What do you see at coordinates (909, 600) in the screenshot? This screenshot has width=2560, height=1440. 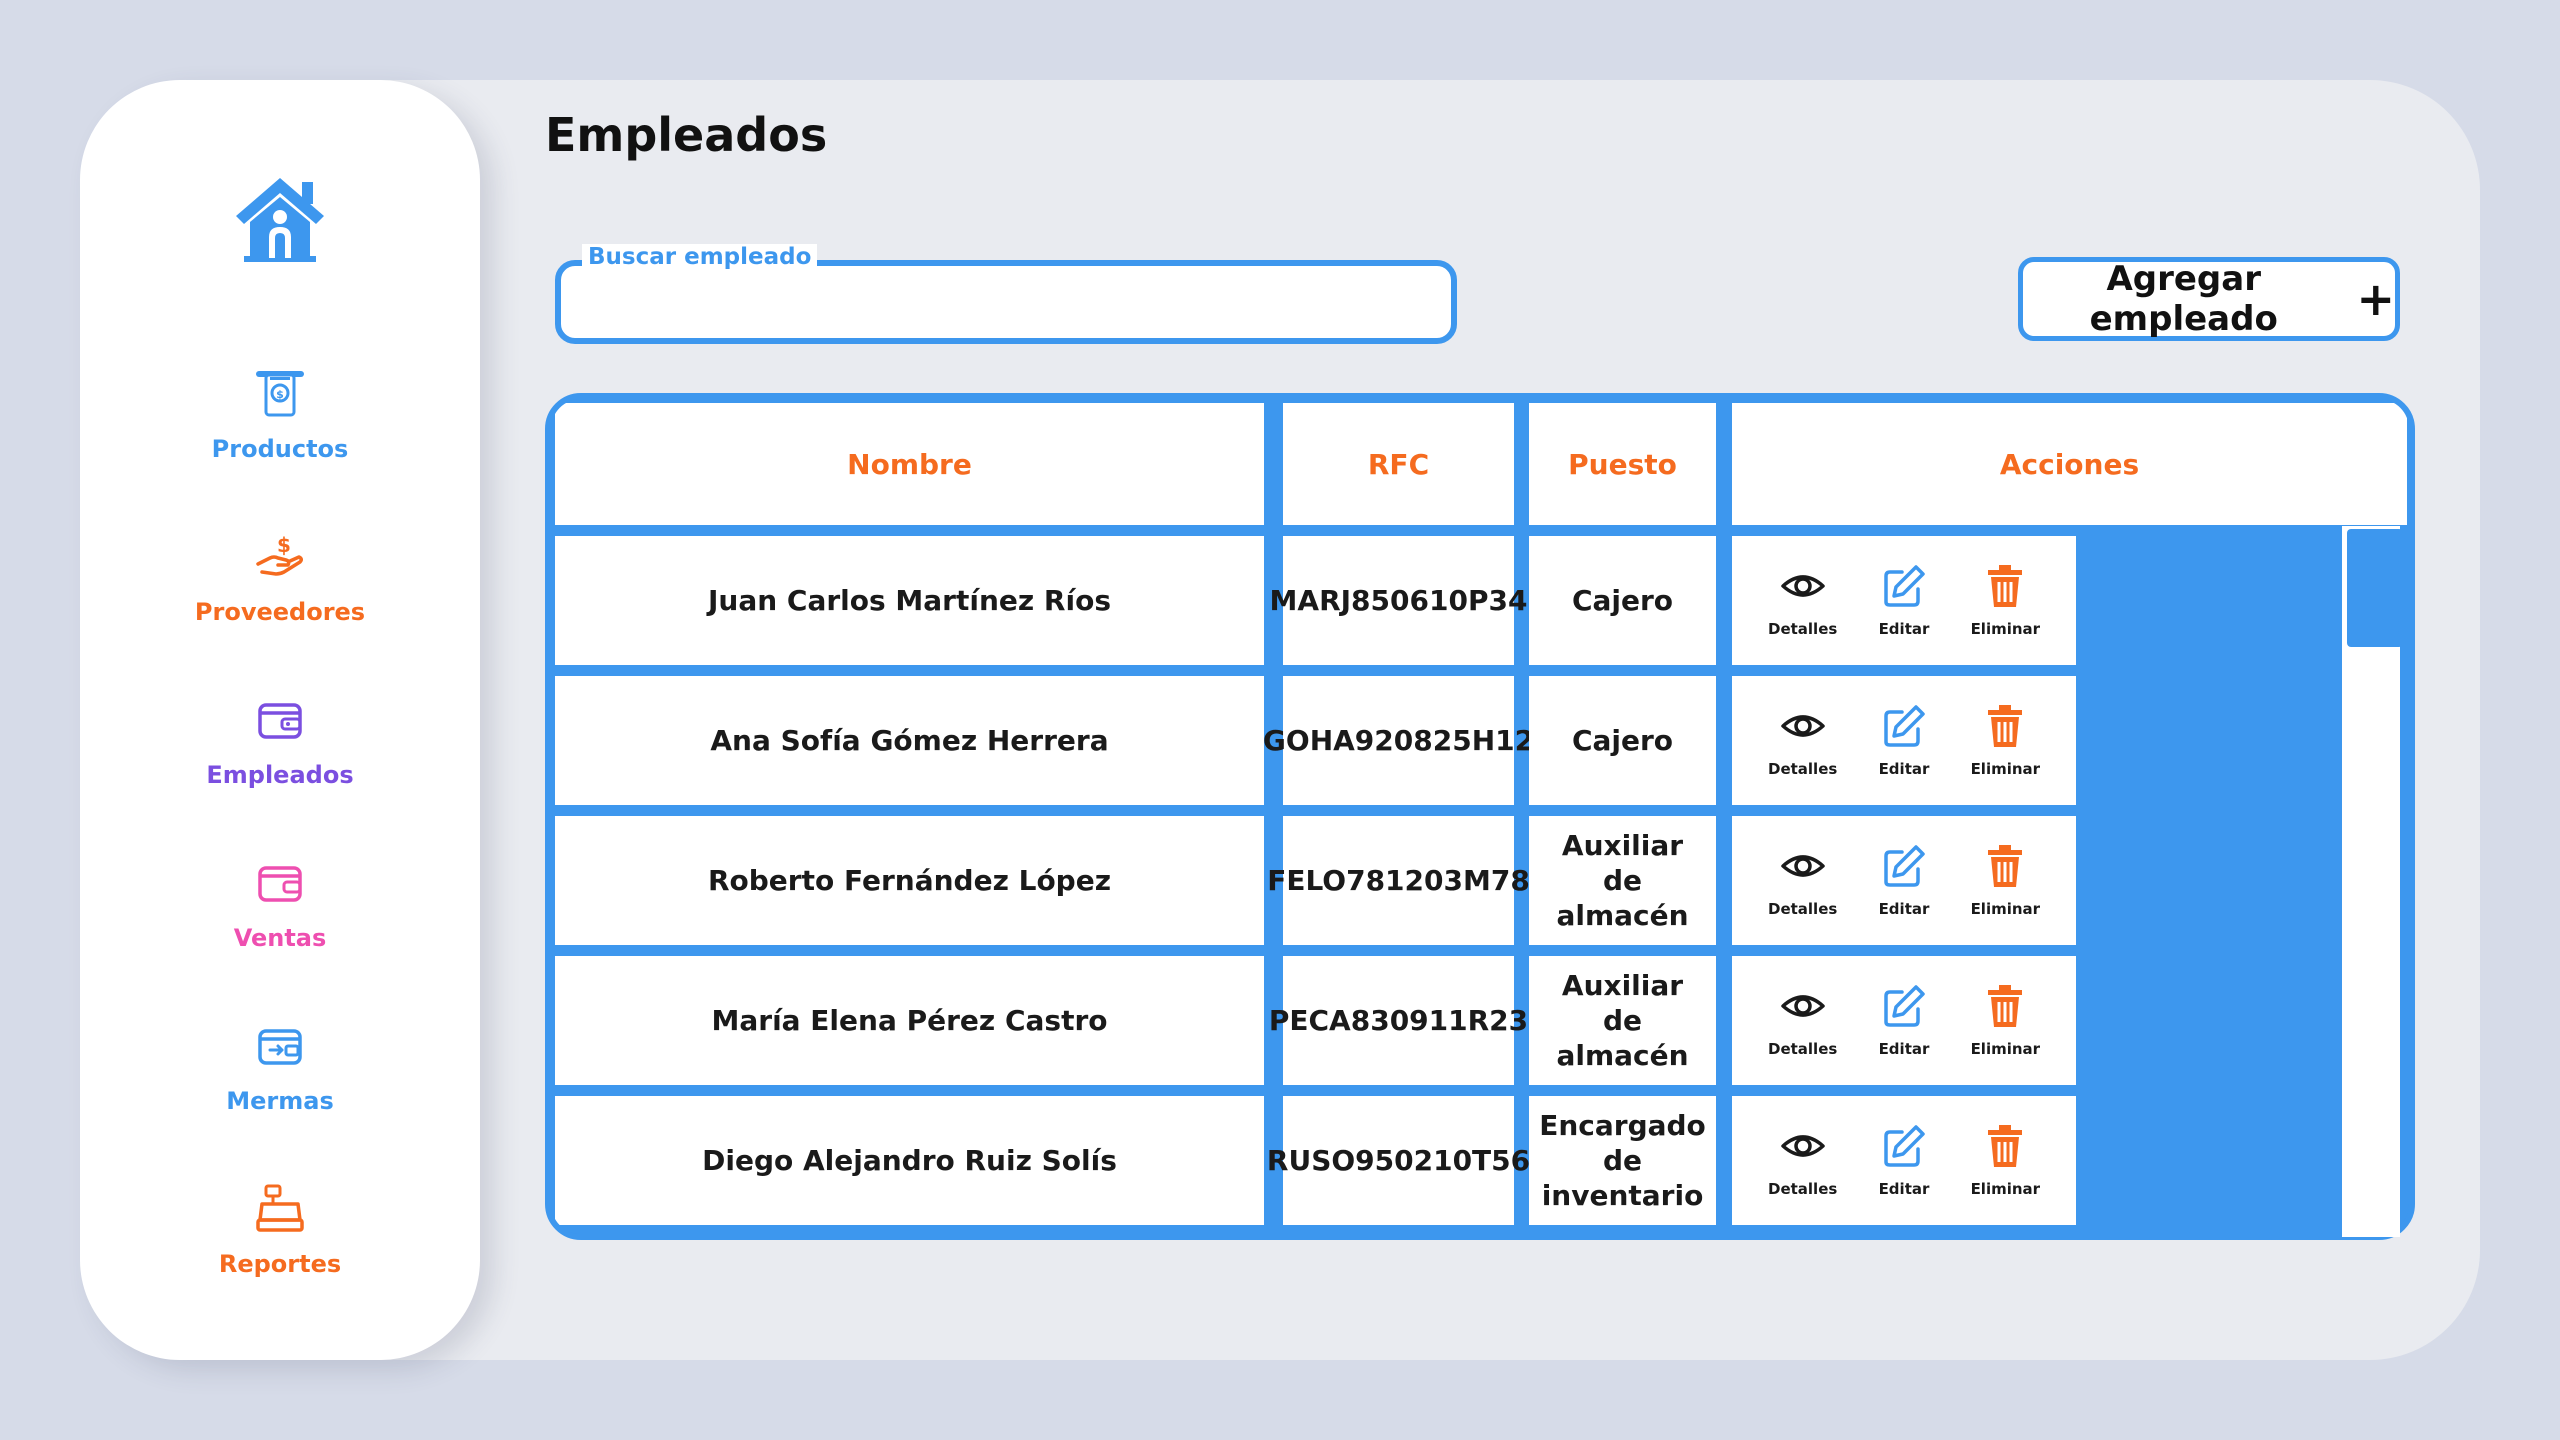 I see `table-cell-nombre: Juan Carlos Martínez Ríos` at bounding box center [909, 600].